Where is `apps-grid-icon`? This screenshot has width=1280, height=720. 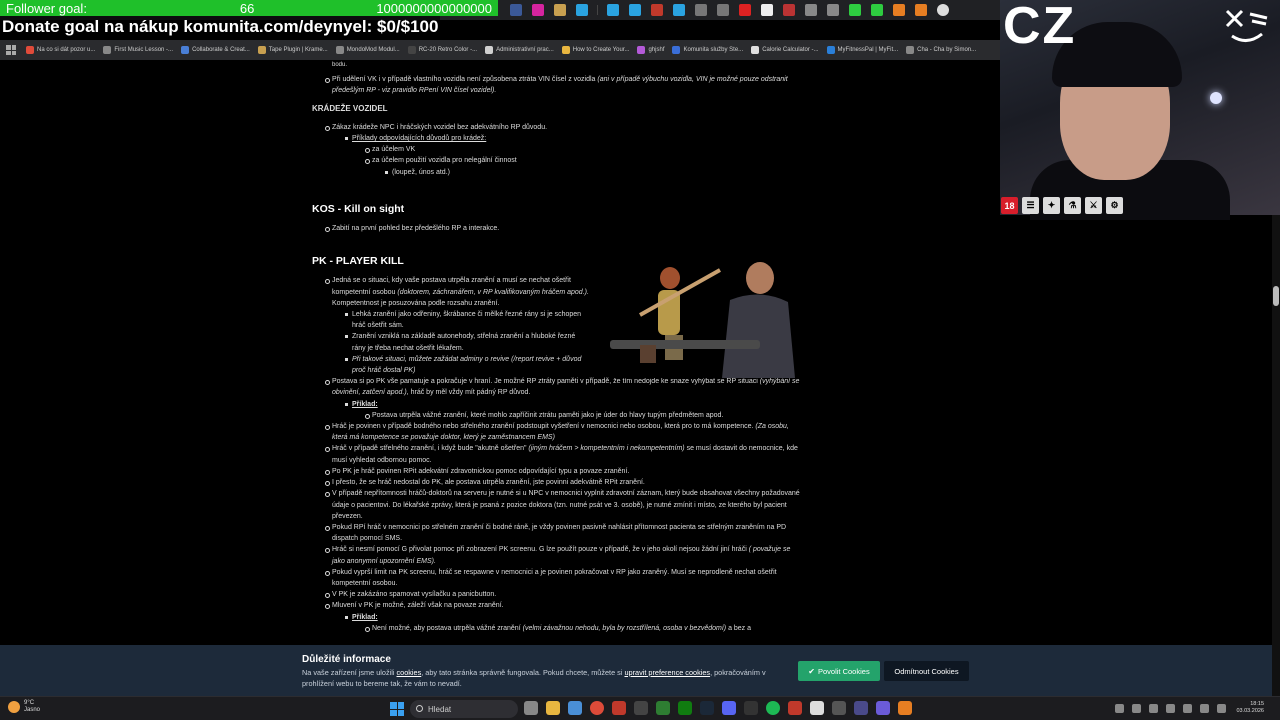
apps-grid-icon is located at coordinates (11, 50).